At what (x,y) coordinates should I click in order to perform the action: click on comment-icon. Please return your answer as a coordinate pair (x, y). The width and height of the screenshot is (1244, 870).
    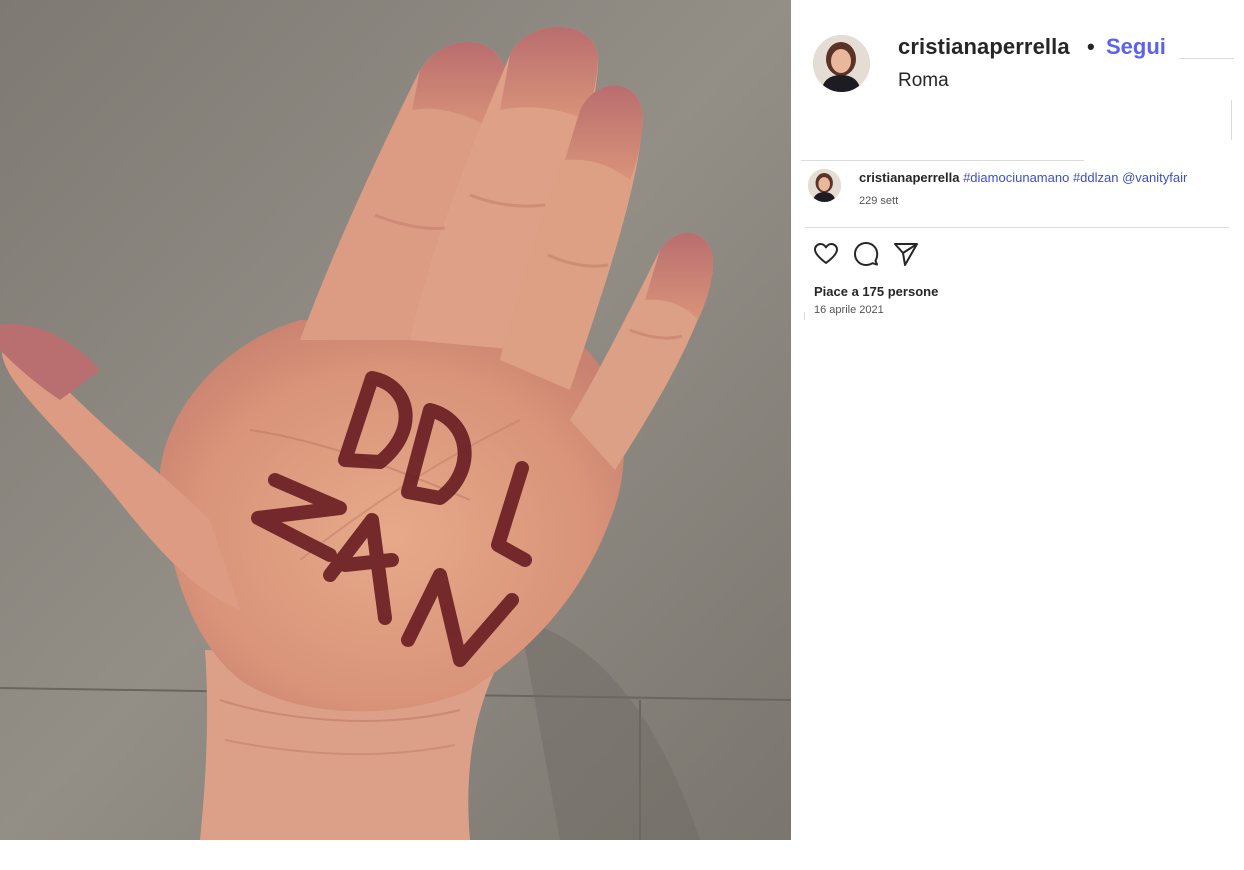
    Looking at the image, I should click on (866, 254).